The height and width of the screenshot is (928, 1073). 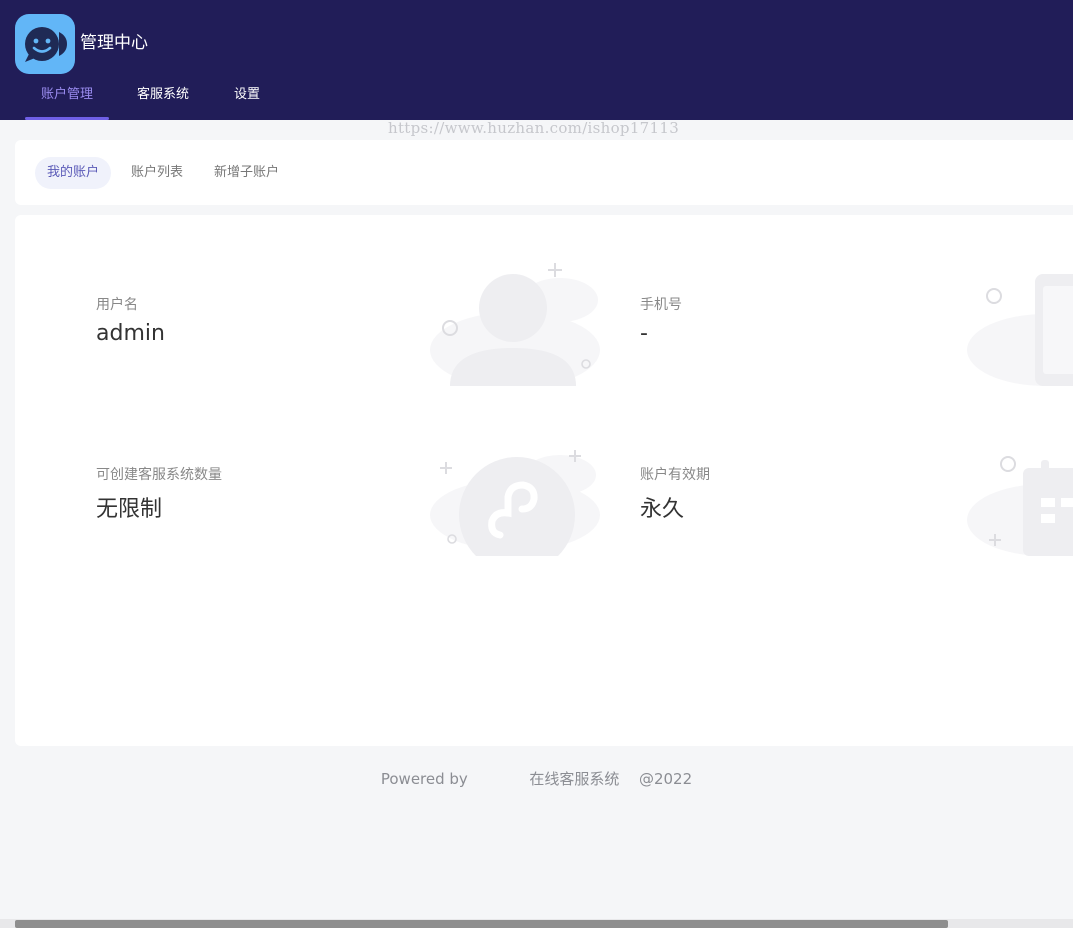 I want to click on subtab-add-sub-account: 新增子账户, so click(x=246, y=173).